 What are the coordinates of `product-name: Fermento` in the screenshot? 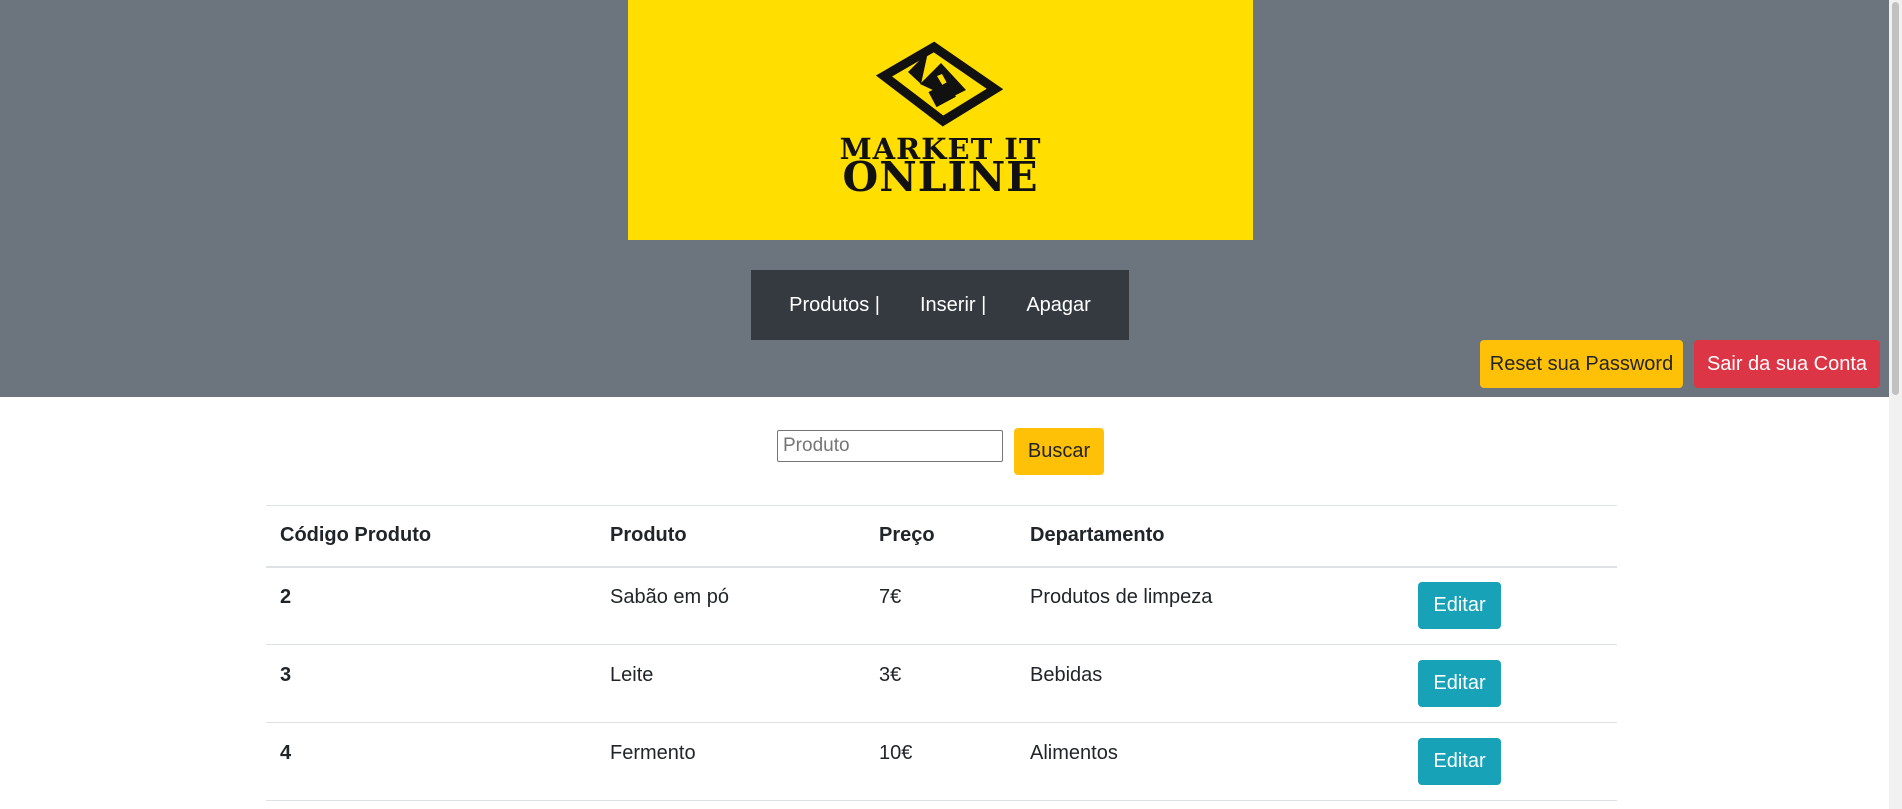 It's located at (653, 753).